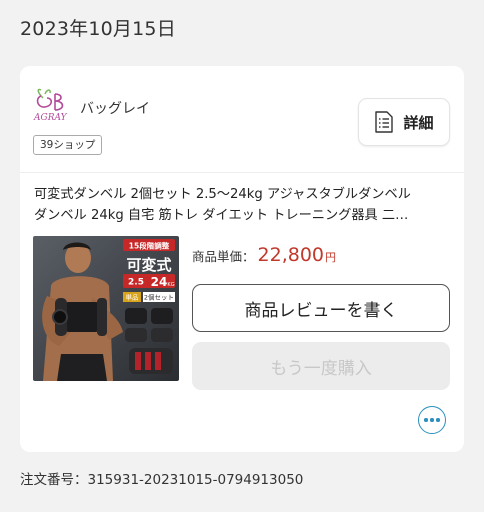 This screenshot has height=512, width=484. I want to click on more-horizontal-icon, so click(432, 420).